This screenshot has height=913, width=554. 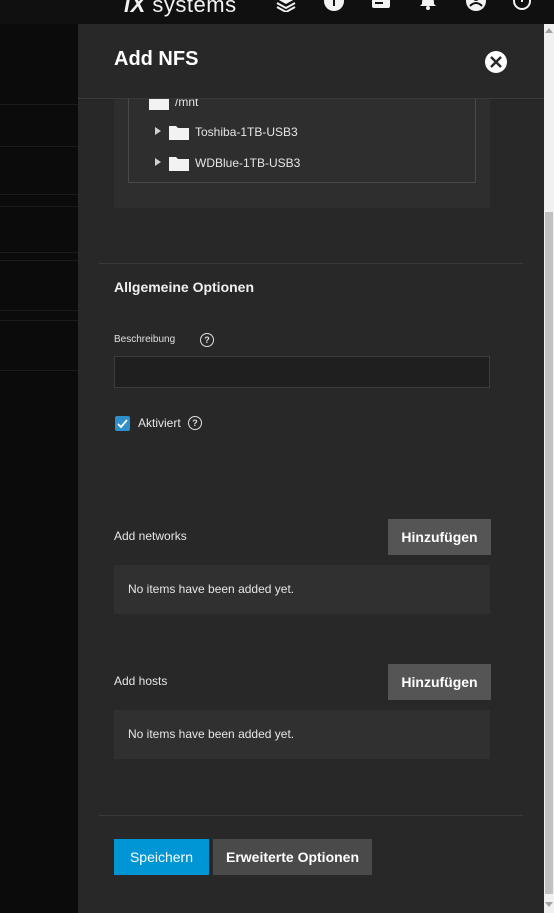 I want to click on scroll-up-arrow-icon, so click(x=549, y=30).